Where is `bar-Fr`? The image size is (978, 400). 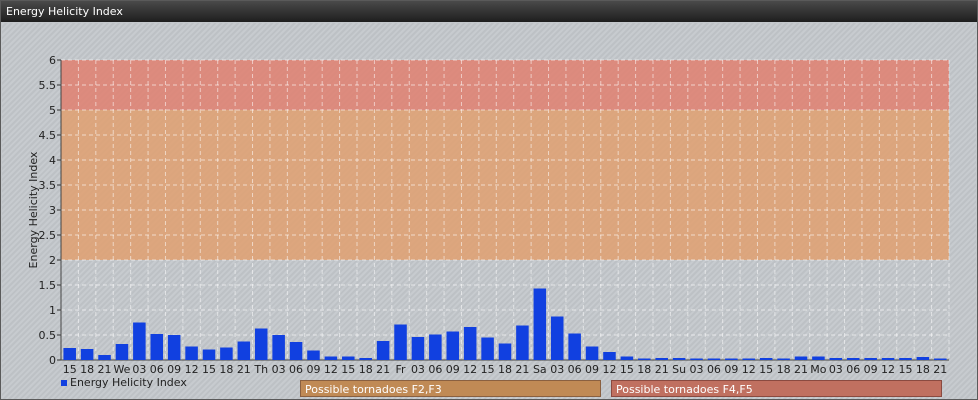 bar-Fr is located at coordinates (400, 342).